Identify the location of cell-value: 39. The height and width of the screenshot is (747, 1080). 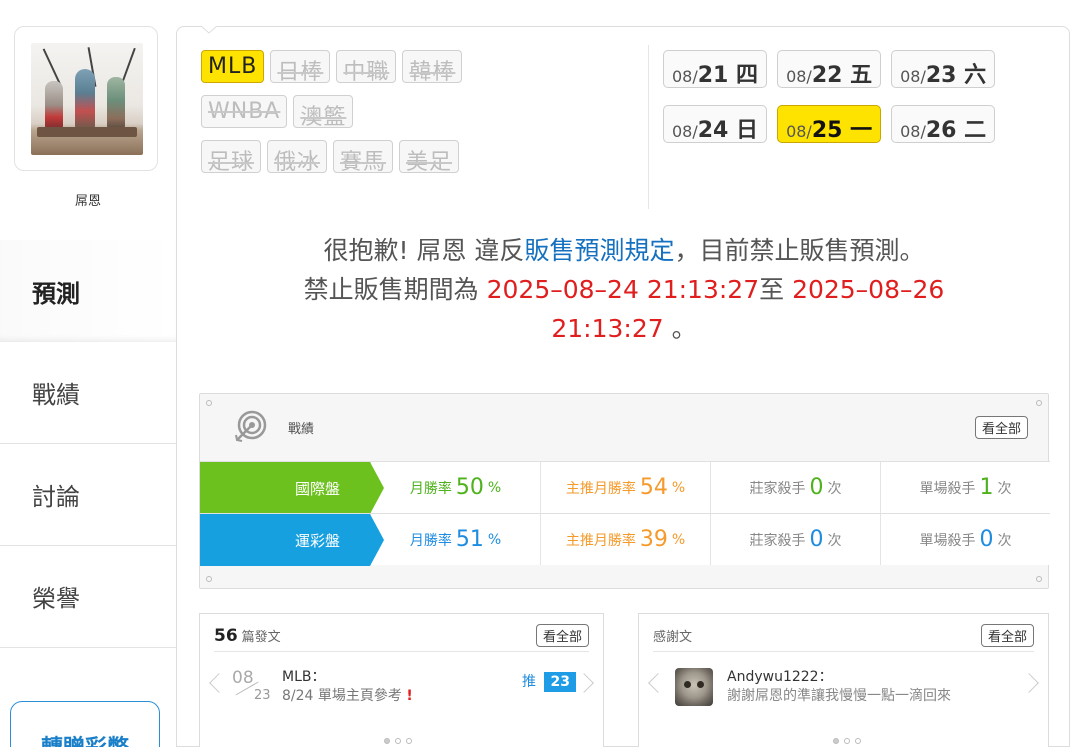
(653, 539).